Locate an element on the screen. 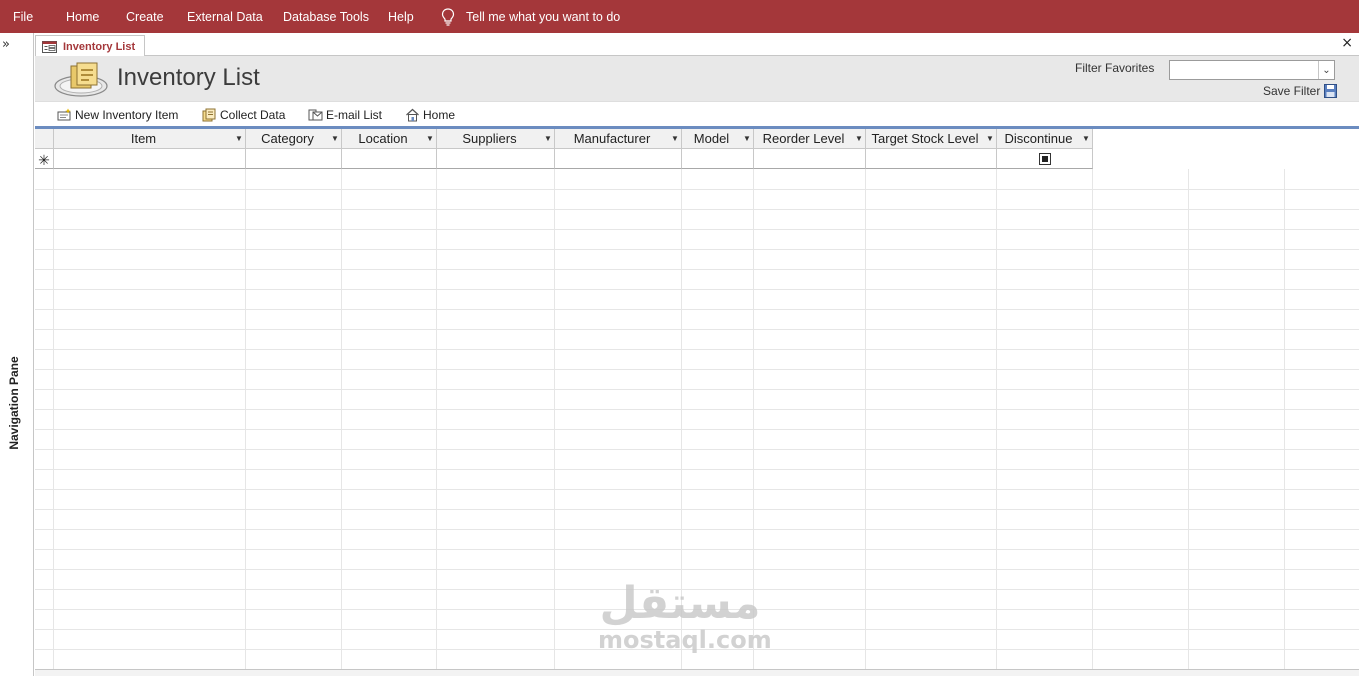 The image size is (1359, 676). new-record-icon is located at coordinates (64, 114).